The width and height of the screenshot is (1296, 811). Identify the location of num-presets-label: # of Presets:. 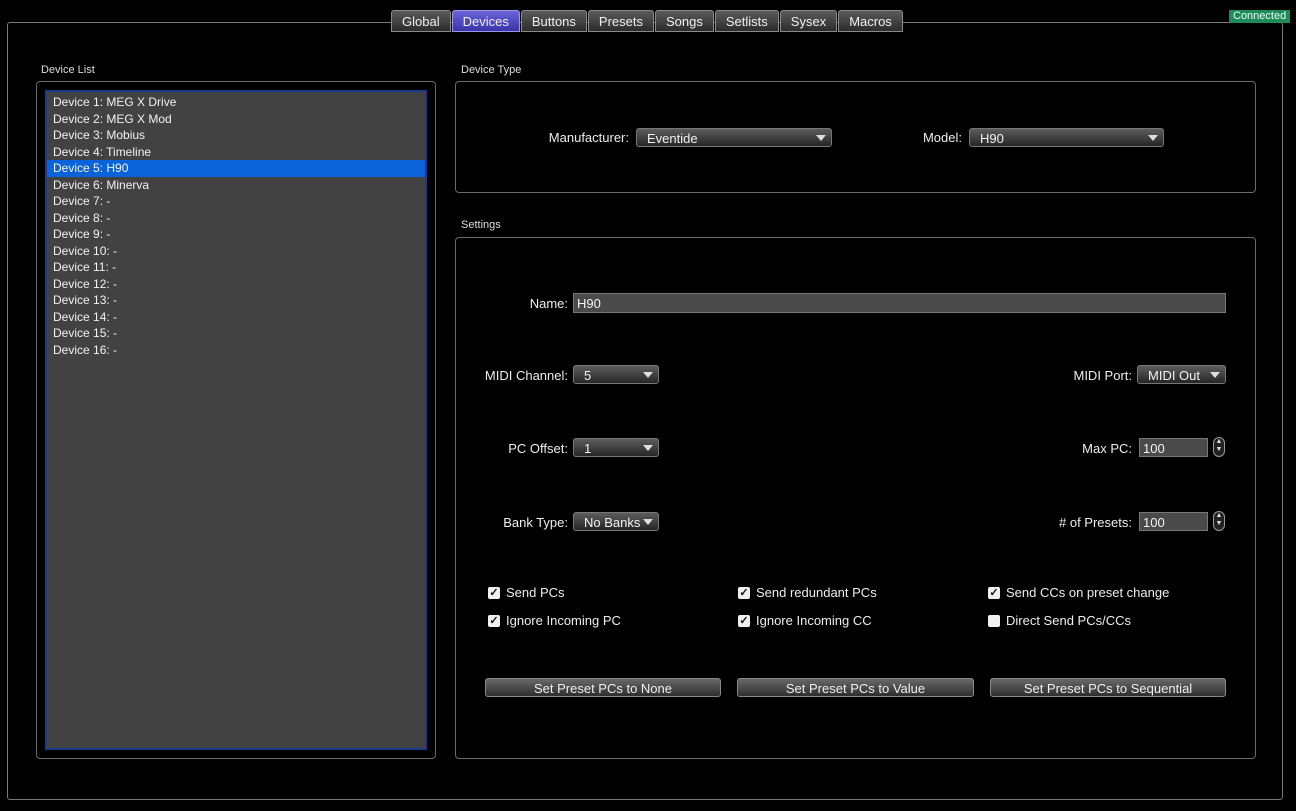
(1095, 522).